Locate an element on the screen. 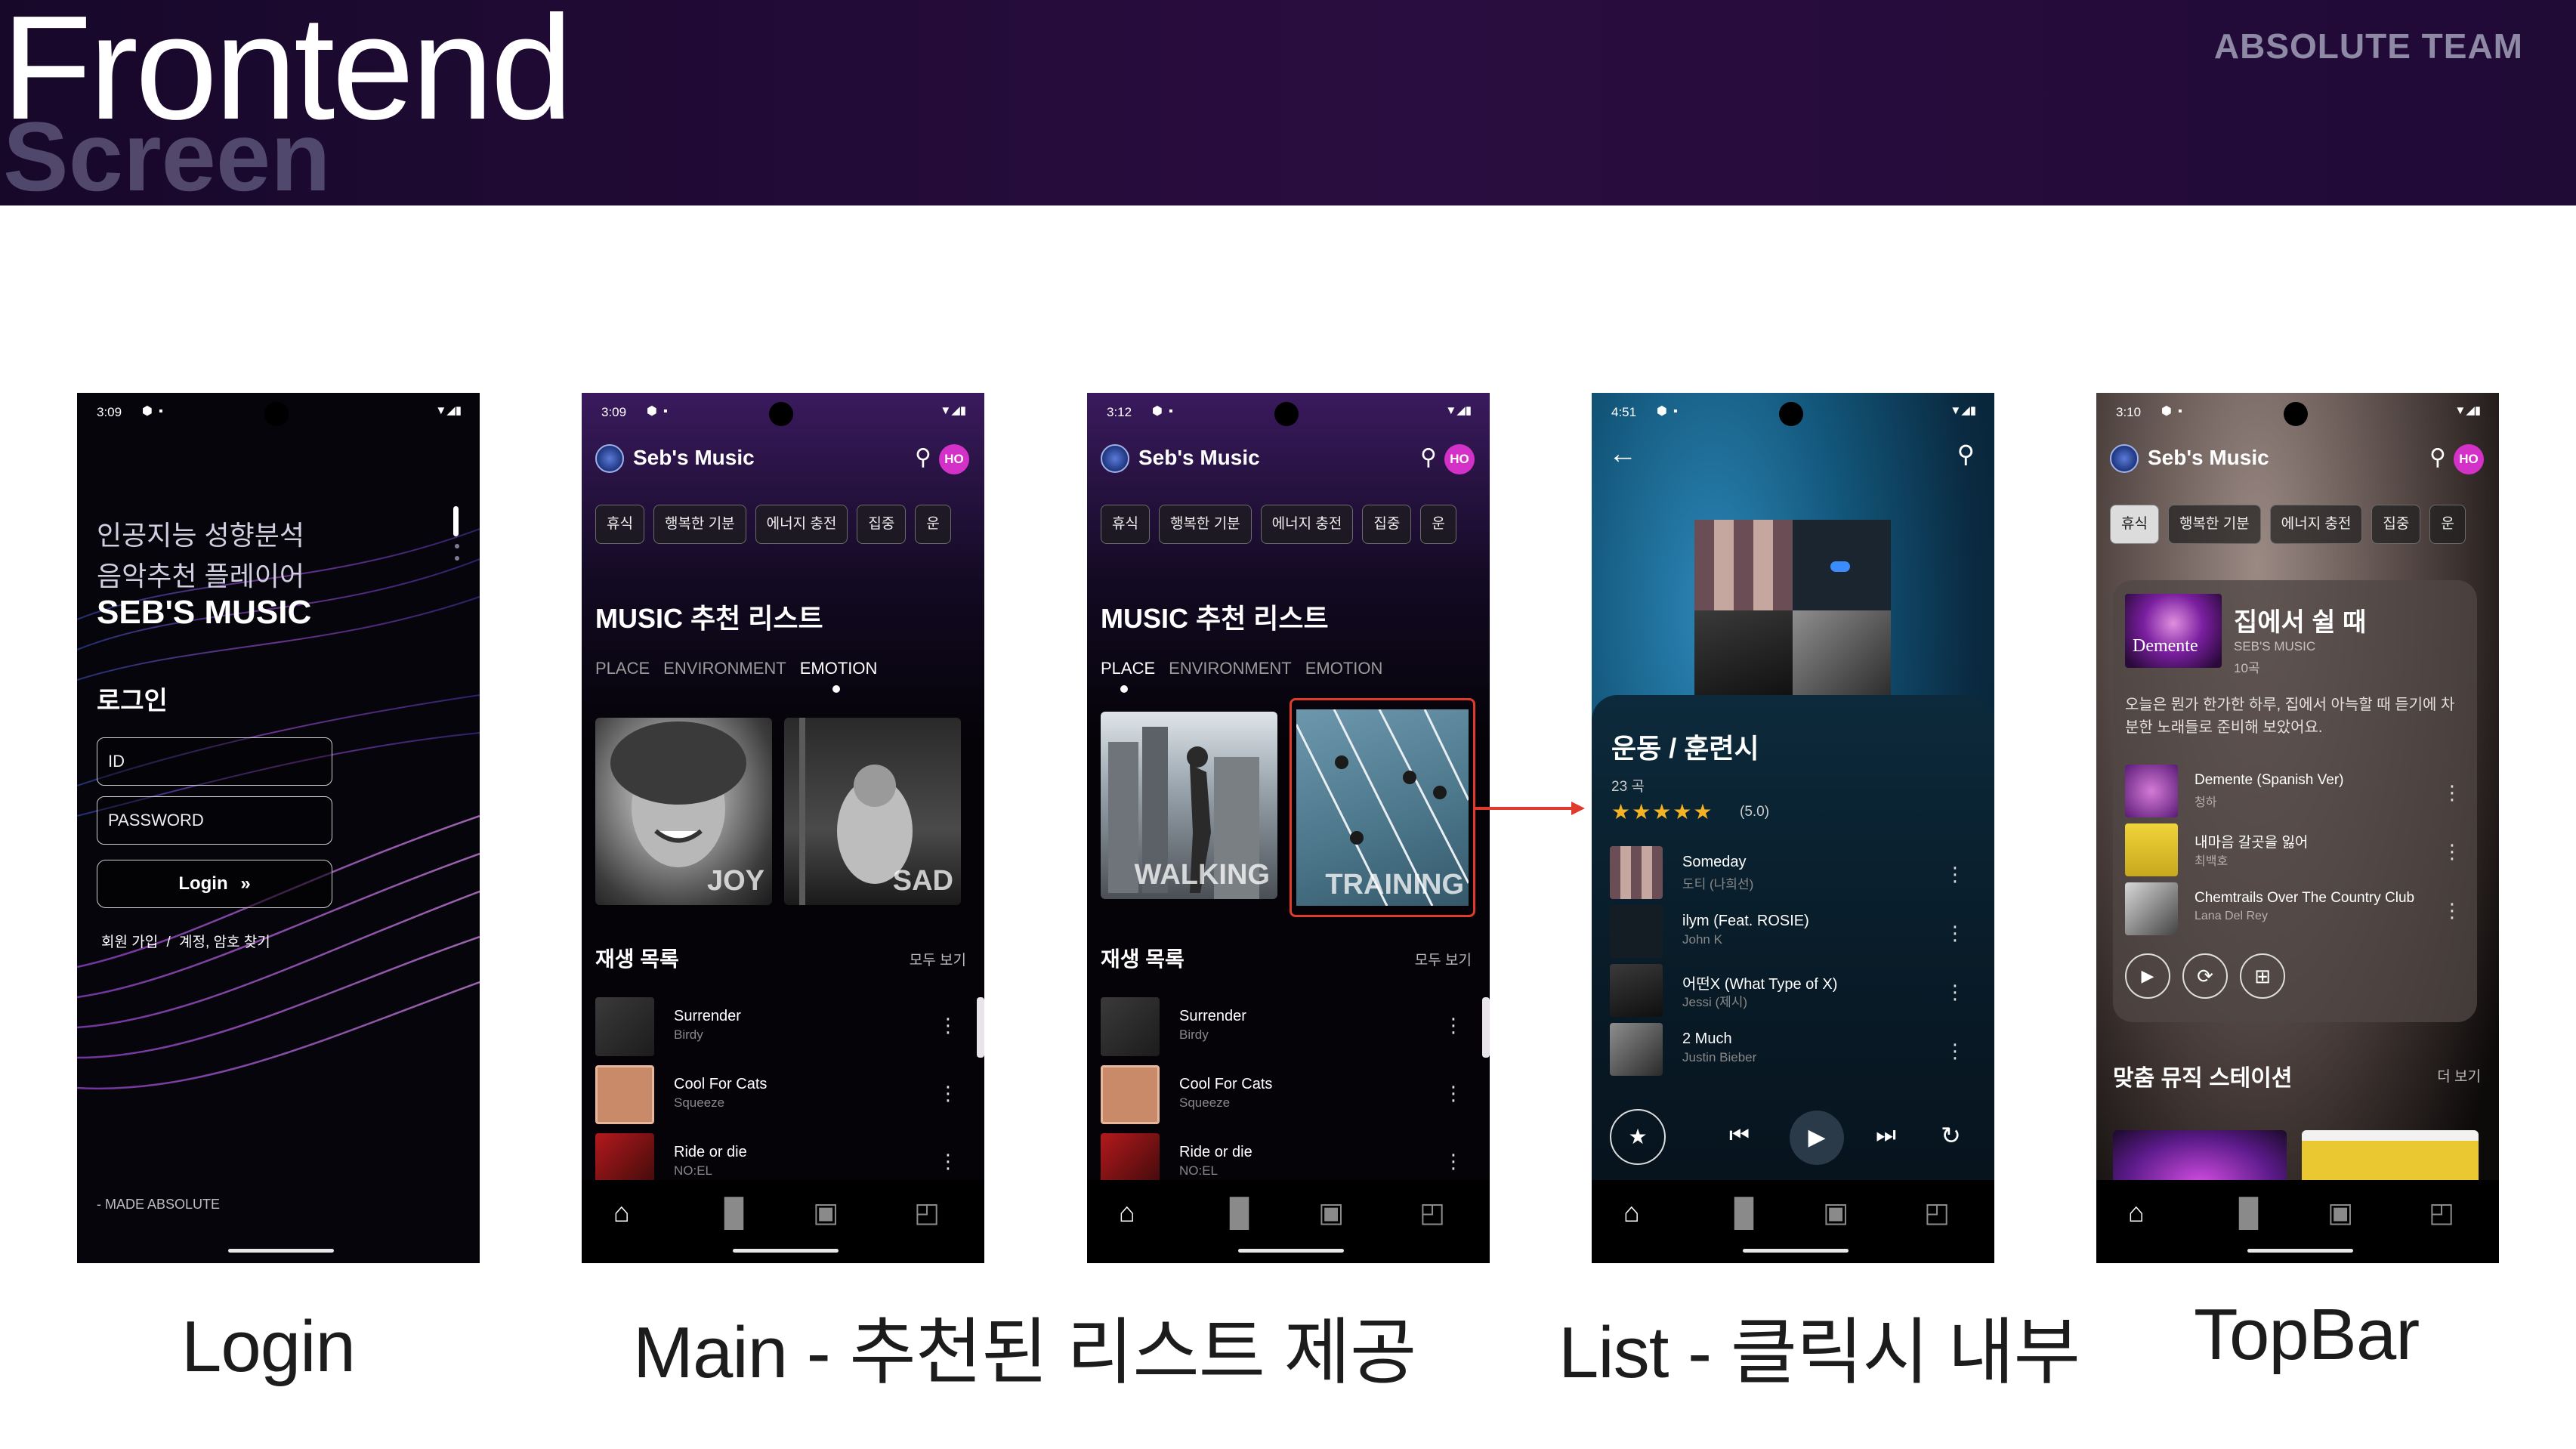  shuffle-icon: ⟳ is located at coordinates (2205, 976).